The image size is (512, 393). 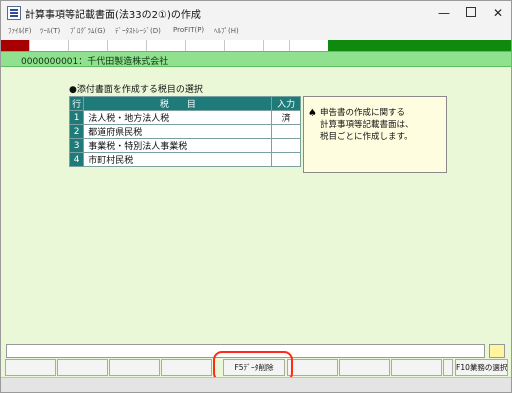 I want to click on row-number: 2, so click(x=76, y=131).